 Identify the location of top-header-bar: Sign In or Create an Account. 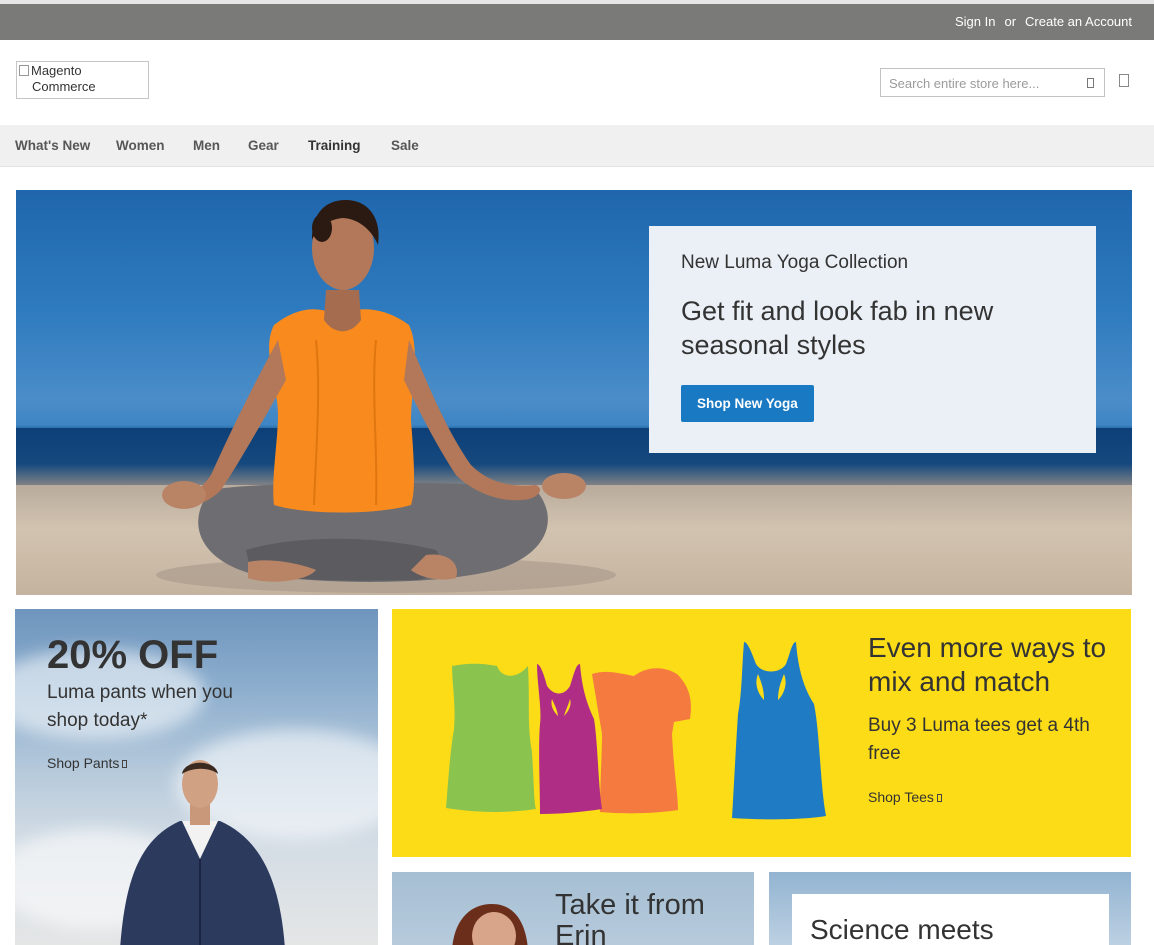
(577, 22).